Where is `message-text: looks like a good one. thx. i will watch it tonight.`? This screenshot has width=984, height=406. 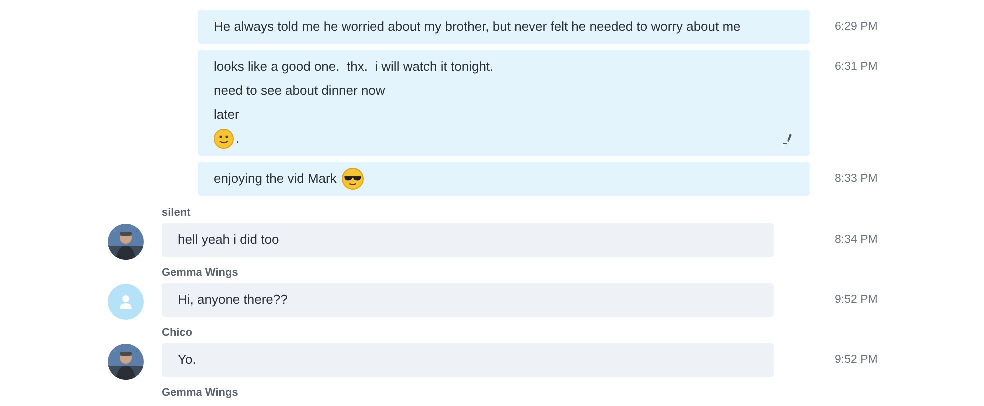
message-text: looks like a good one. thx. i will watch it tonight. is located at coordinates (354, 67).